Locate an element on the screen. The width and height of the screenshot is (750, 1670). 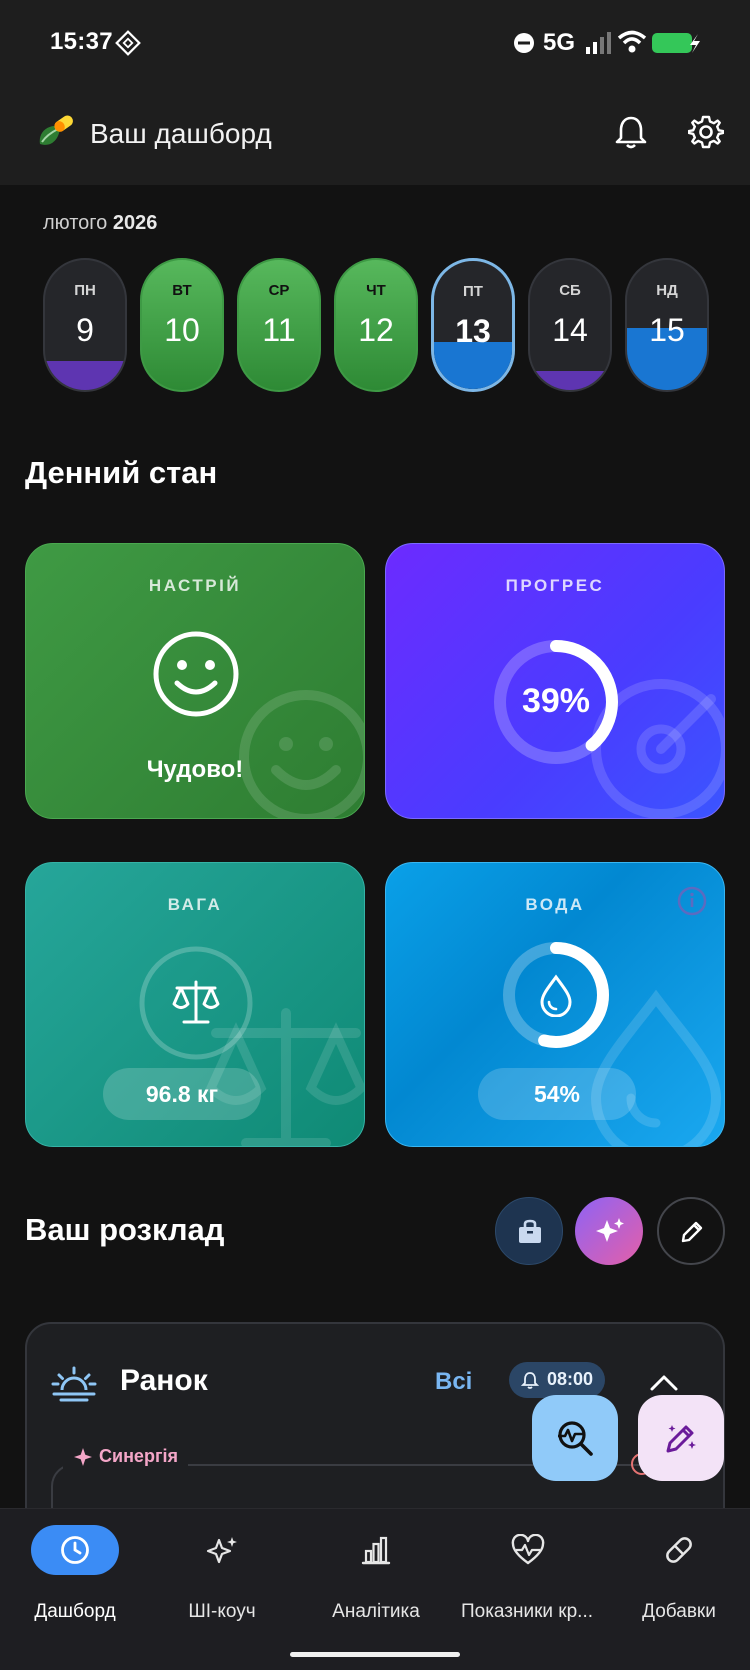
bar-chart-icon is located at coordinates (376, 1550).